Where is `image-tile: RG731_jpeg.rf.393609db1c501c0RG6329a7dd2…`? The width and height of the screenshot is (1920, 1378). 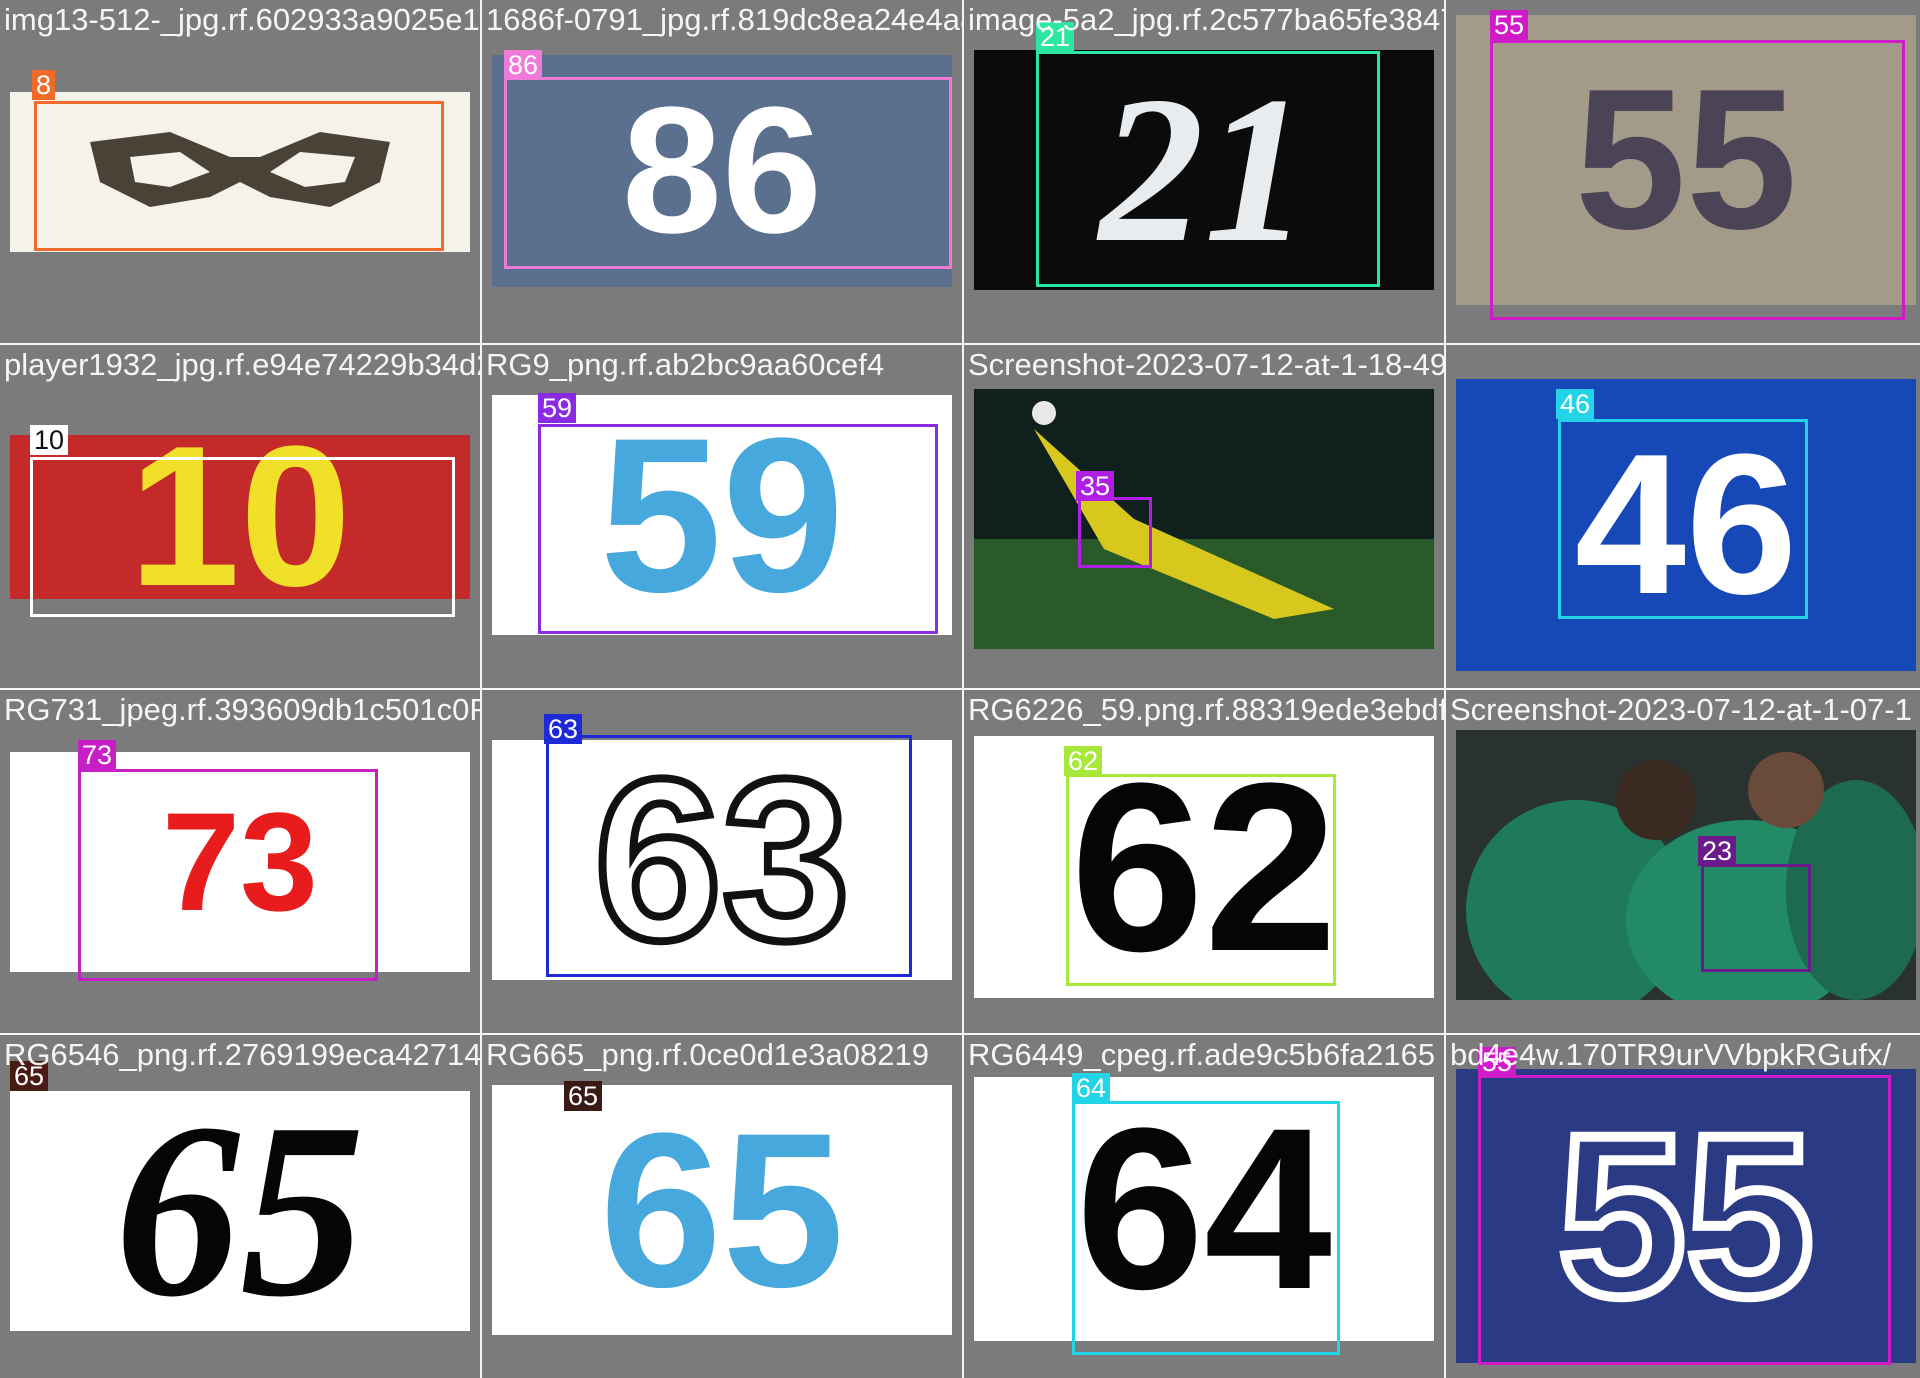 image-tile: RG731_jpeg.rf.393609db1c501c0RG6329a7dd2… is located at coordinates (240, 861).